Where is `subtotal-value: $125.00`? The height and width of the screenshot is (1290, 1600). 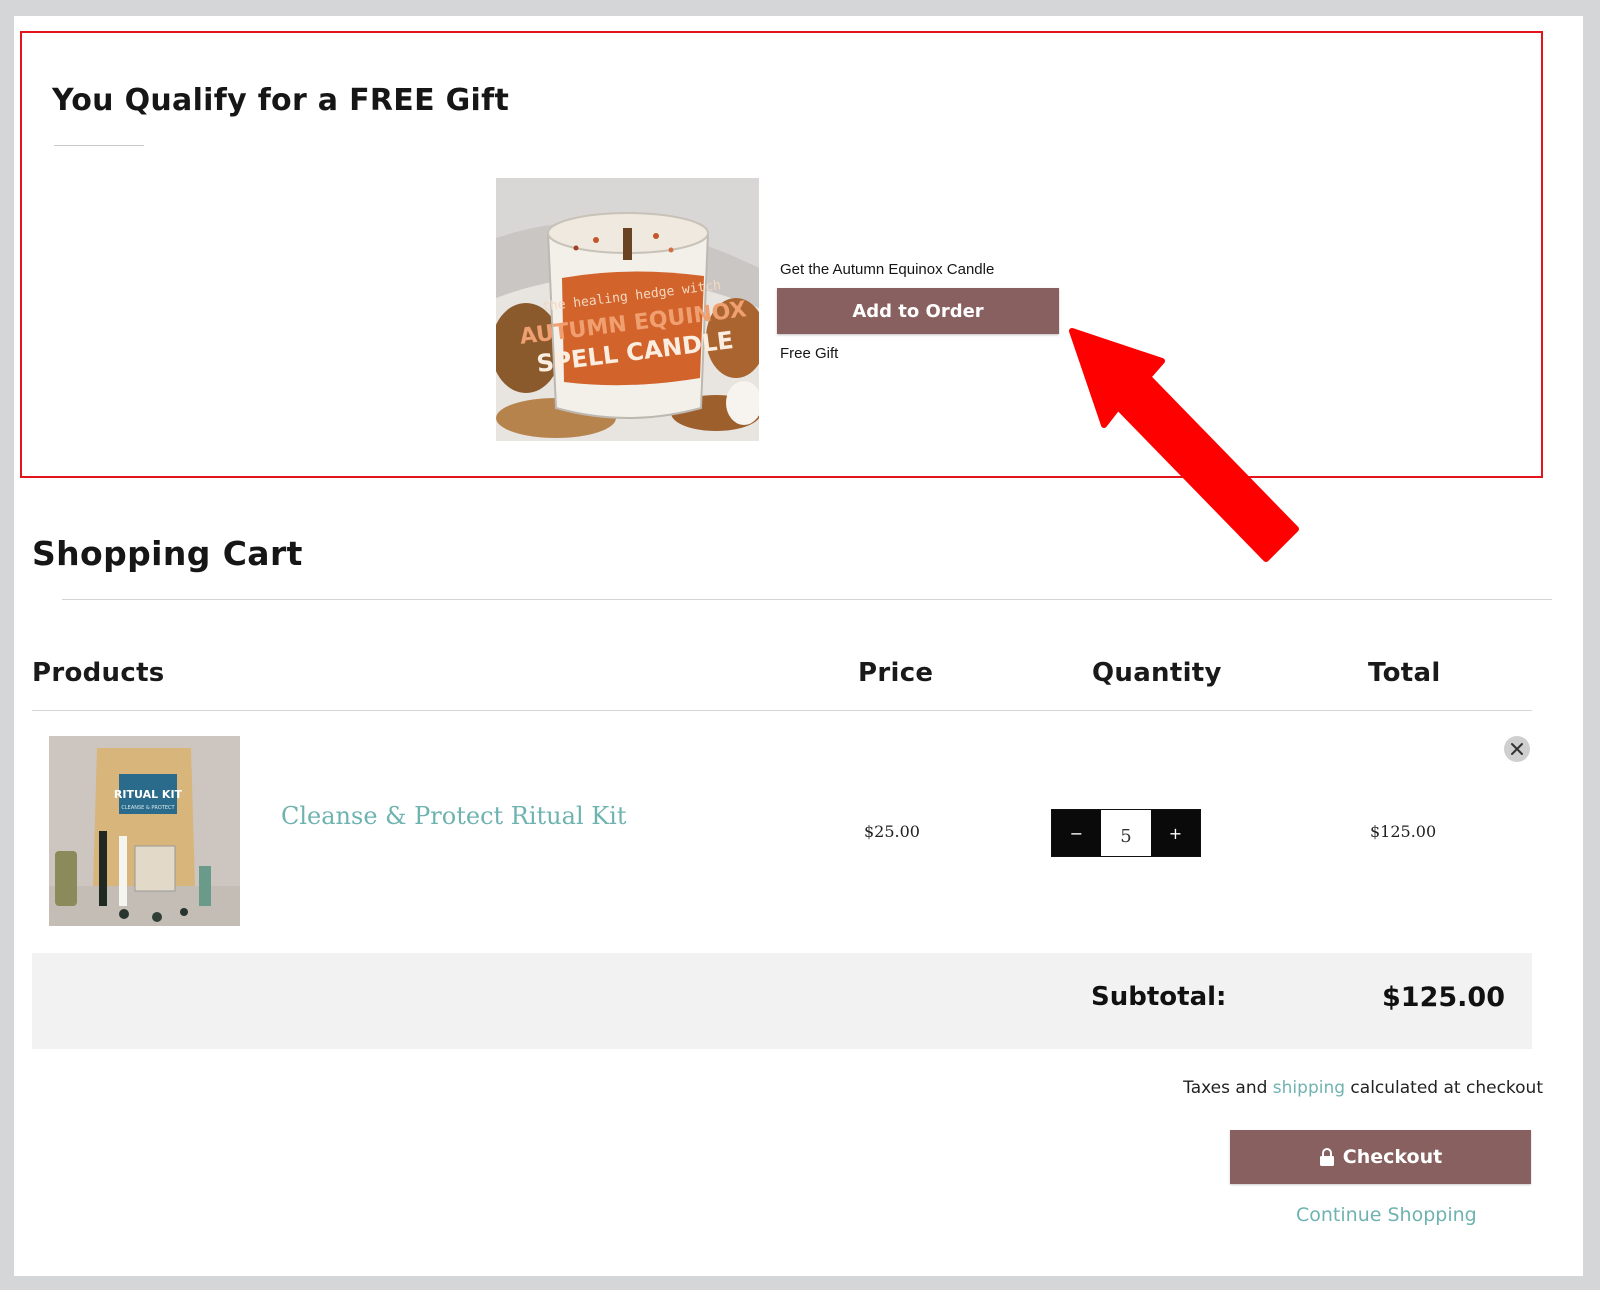
subtotal-value: $125.00 is located at coordinates (1443, 997).